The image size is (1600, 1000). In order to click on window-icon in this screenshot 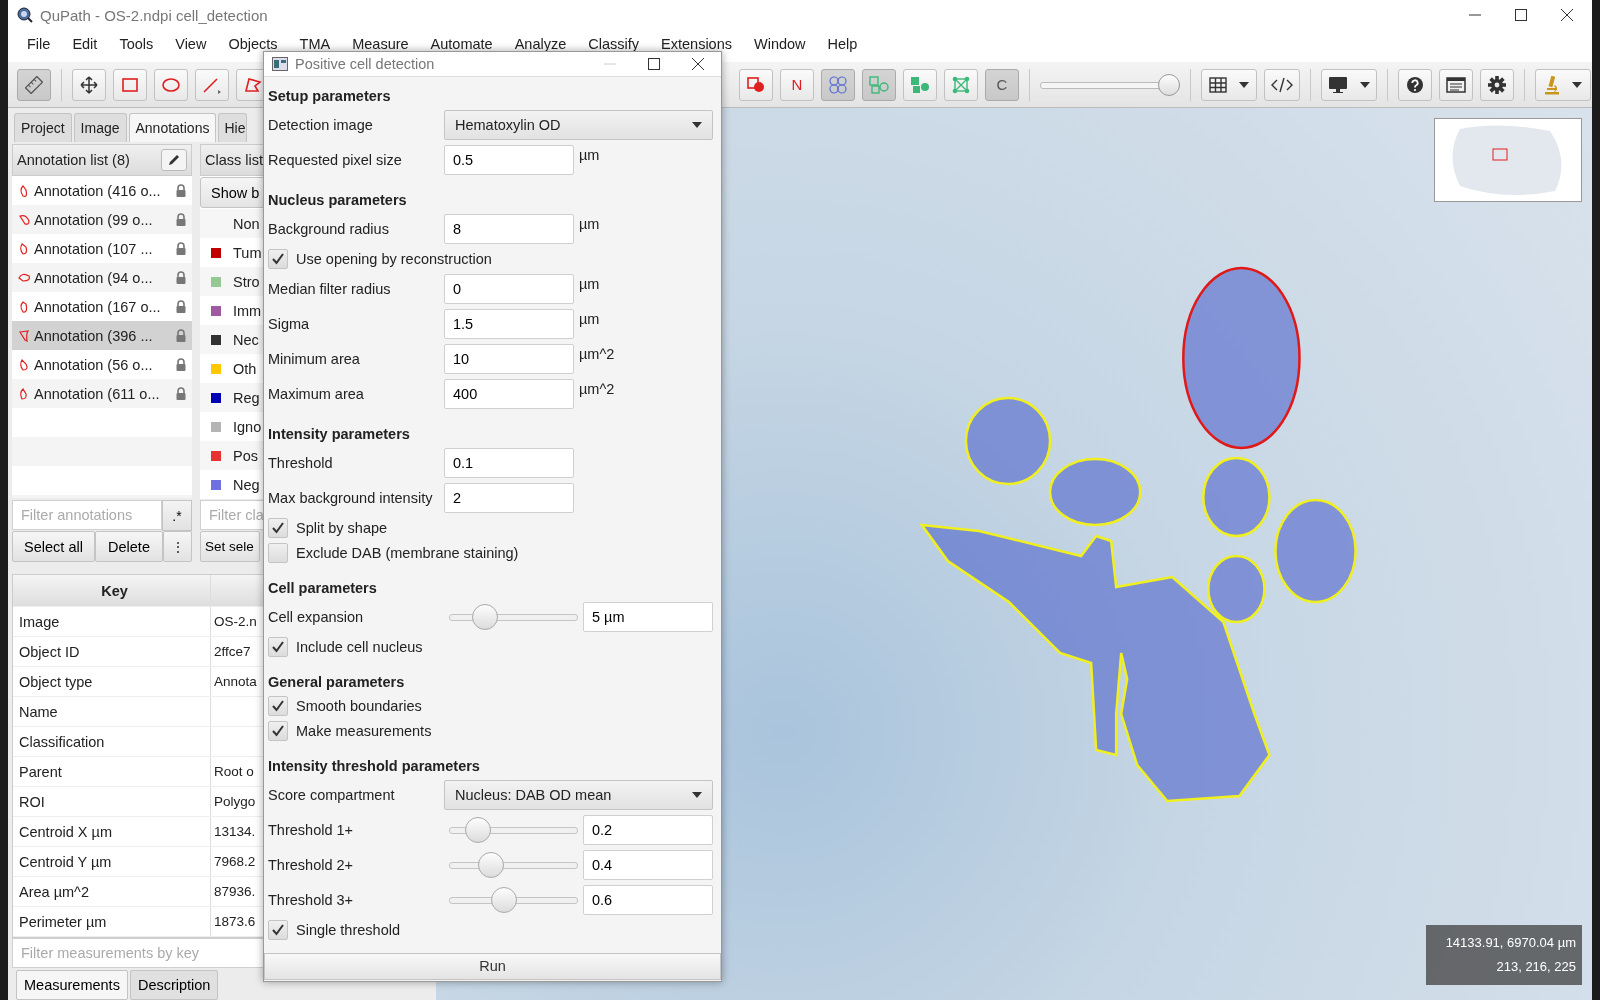, I will do `click(280, 63)`.